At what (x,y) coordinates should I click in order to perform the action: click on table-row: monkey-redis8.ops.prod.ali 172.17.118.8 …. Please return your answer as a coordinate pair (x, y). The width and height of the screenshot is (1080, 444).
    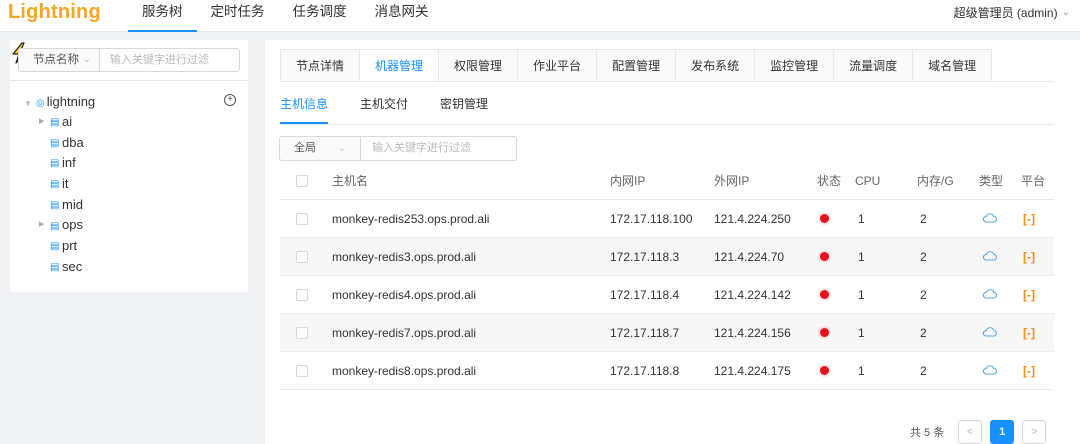
    Looking at the image, I should click on (667, 371).